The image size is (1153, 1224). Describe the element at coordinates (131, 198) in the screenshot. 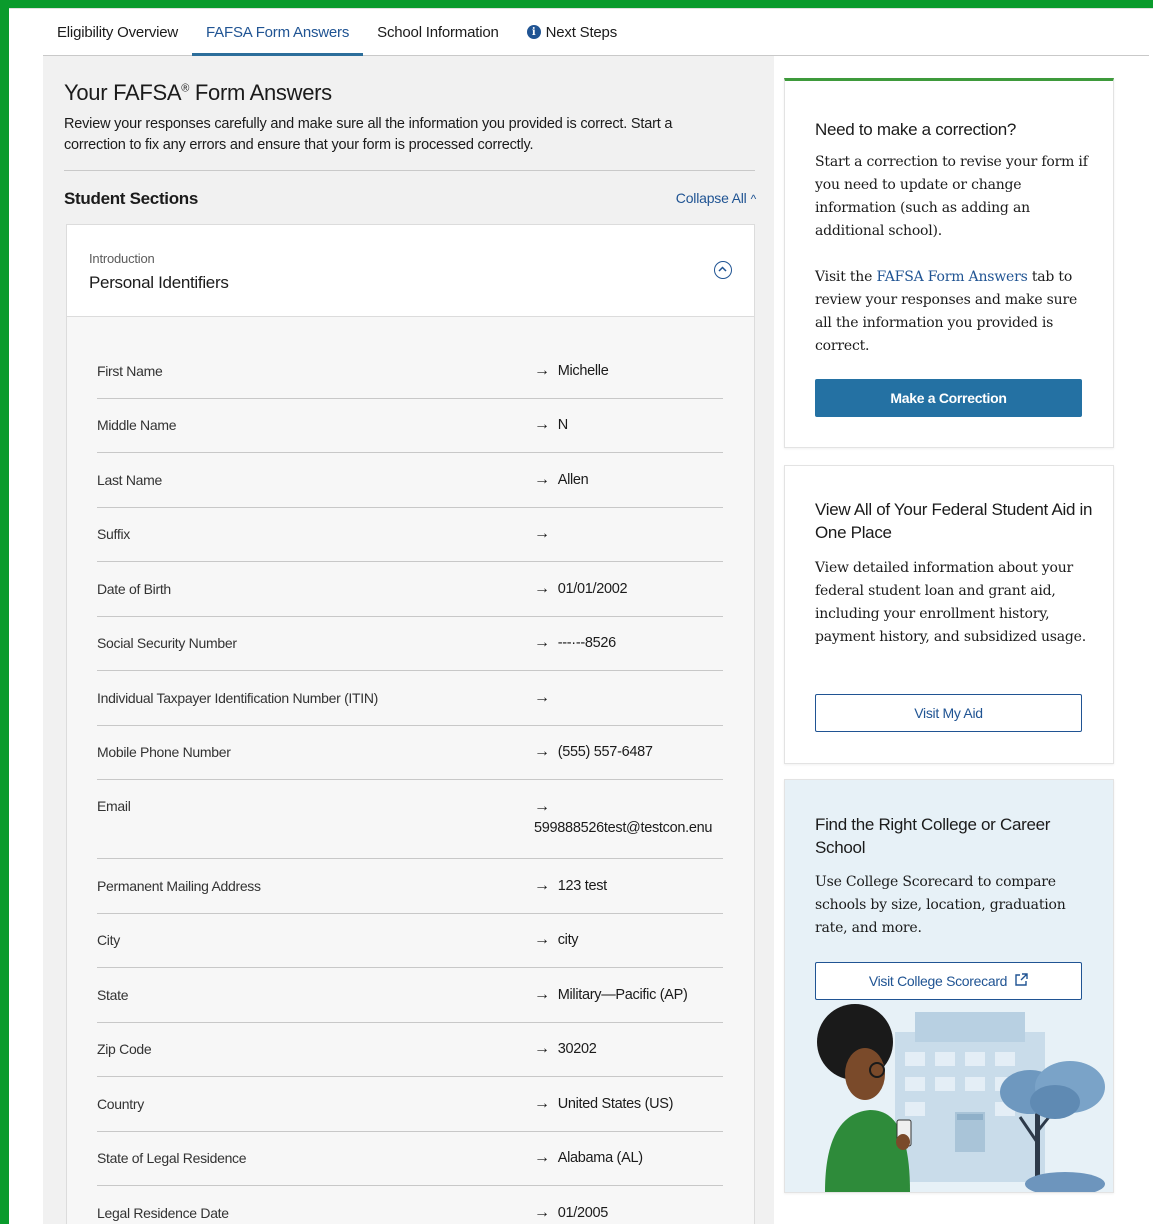

I see `section-title: Student Sections` at that location.